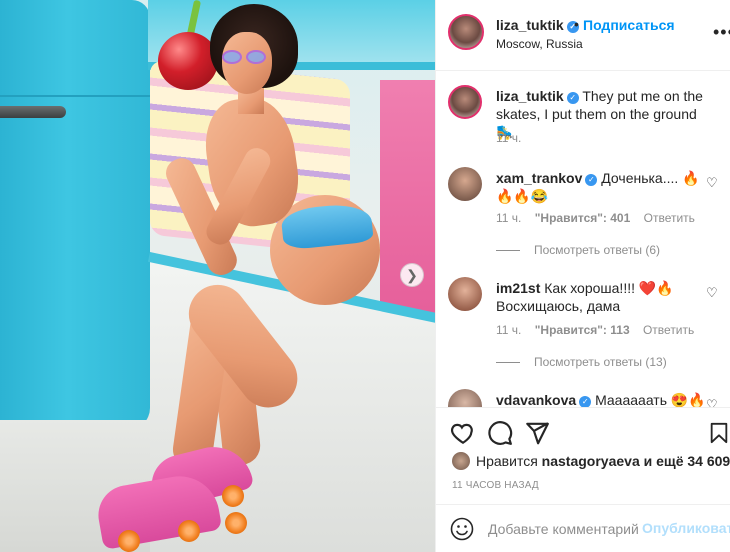 The width and height of the screenshot is (730, 552). What do you see at coordinates (495, 485) in the screenshot?
I see `post-timestamp: 11 ЧАСОВ НАЗАД` at bounding box center [495, 485].